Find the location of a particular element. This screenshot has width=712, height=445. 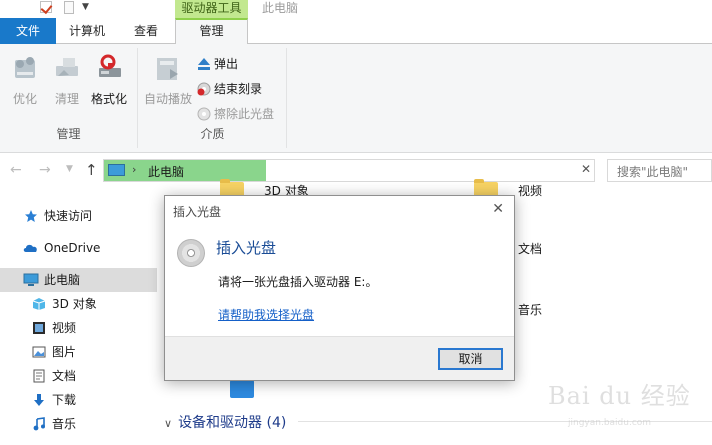

eject-button: 弹出 is located at coordinates (217, 64).